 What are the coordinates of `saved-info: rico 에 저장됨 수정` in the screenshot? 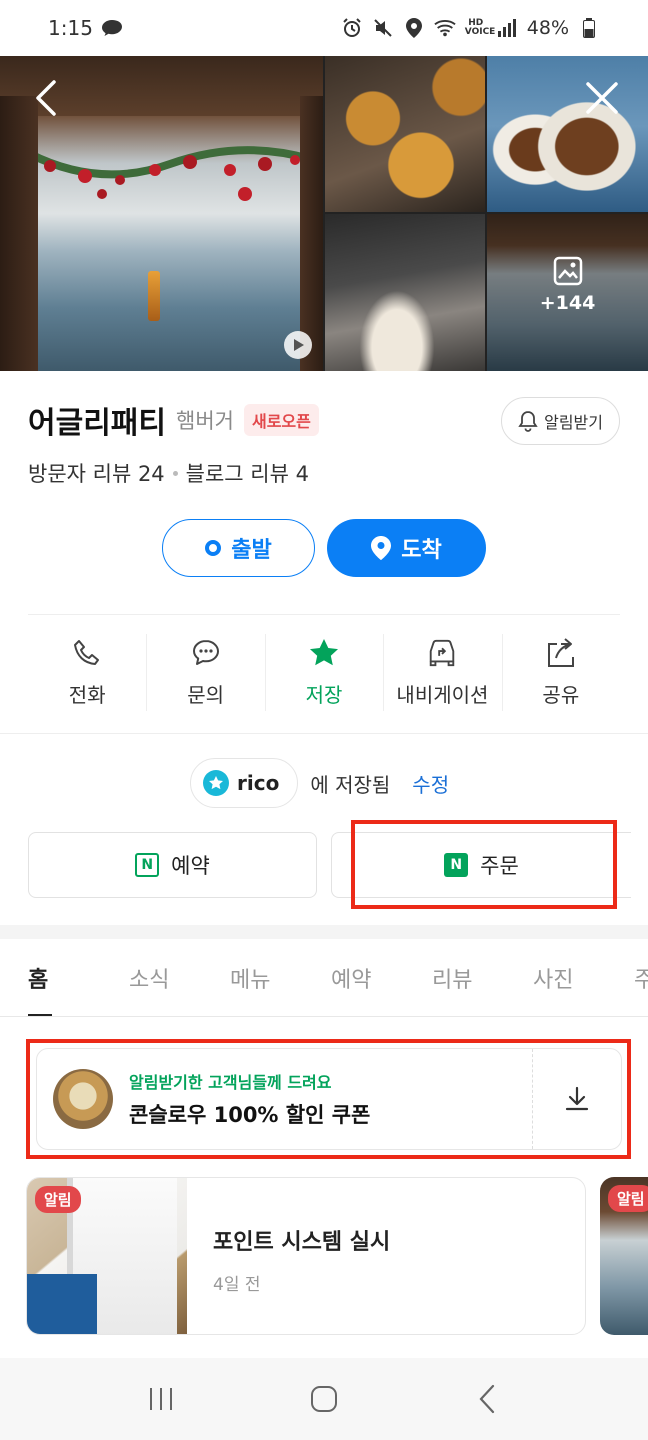 It's located at (319, 783).